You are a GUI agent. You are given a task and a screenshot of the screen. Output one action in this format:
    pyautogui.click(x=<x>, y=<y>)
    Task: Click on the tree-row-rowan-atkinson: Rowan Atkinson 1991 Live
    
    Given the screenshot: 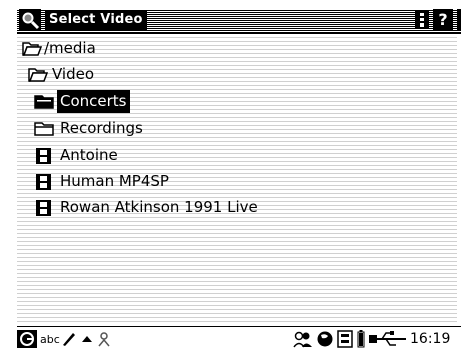 What is the action you would take?
    pyautogui.click(x=146, y=207)
    